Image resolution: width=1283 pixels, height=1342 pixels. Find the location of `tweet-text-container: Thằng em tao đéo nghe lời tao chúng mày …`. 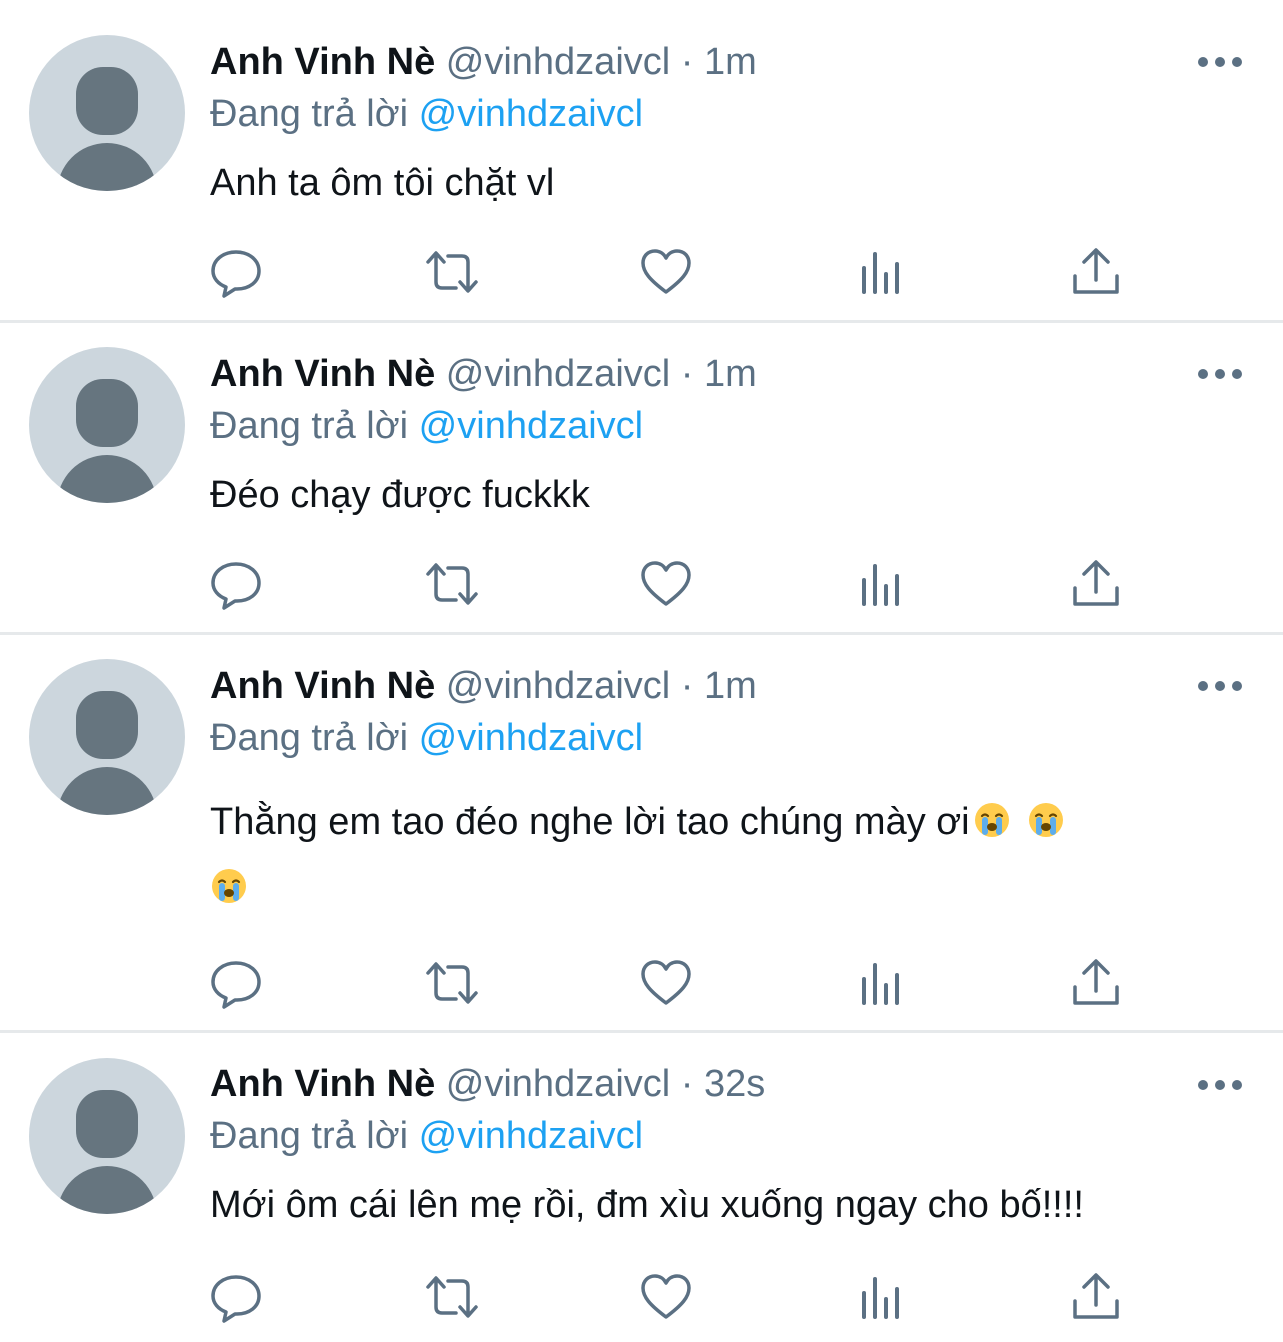

tweet-text-container: Thằng em tao đéo nghe lời tao chúng mày … is located at coordinates (730, 855).